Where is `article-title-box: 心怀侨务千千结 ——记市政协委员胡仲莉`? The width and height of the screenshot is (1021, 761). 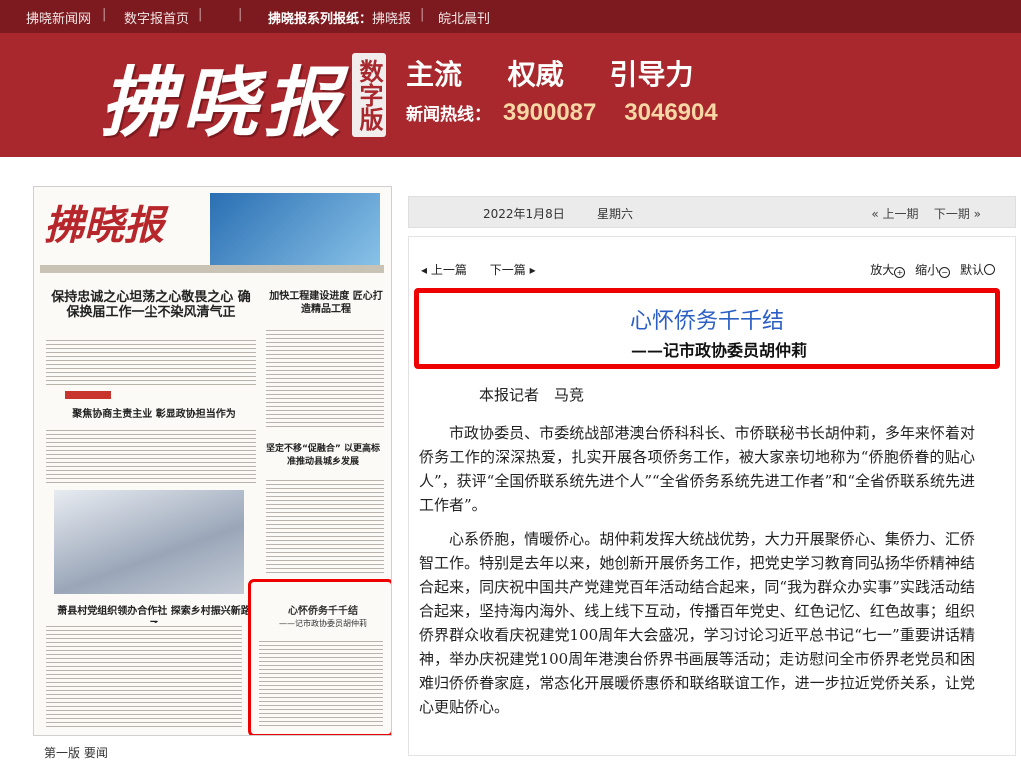
article-title-box: 心怀侨务千千结 ——记市政协委员胡仲莉 is located at coordinates (707, 328).